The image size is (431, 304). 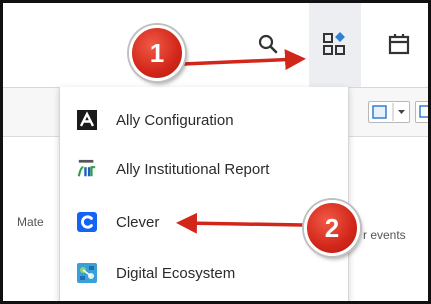 What do you see at coordinates (240, 223) in the screenshot?
I see `arrow-to-clever` at bounding box center [240, 223].